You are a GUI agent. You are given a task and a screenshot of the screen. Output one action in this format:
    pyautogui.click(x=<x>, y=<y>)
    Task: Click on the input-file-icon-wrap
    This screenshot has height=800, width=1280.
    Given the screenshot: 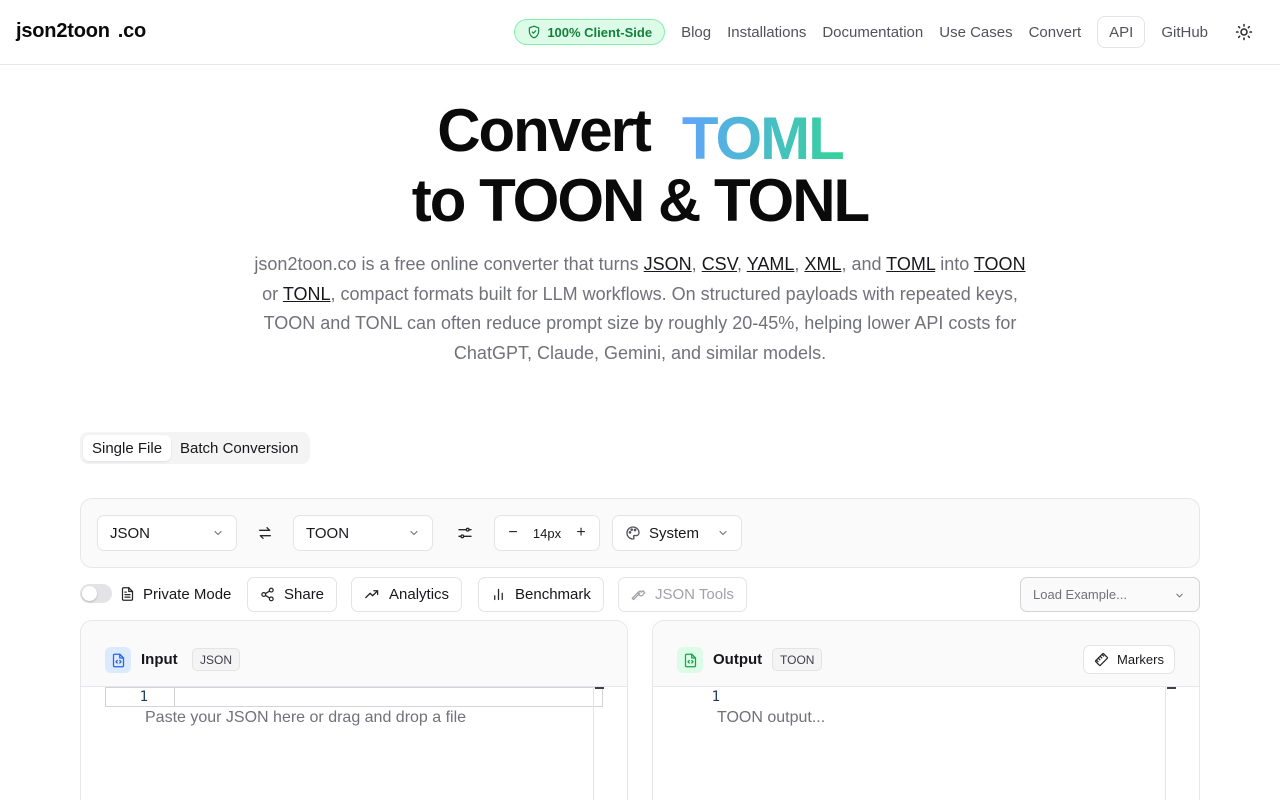 What is the action you would take?
    pyautogui.click(x=118, y=660)
    